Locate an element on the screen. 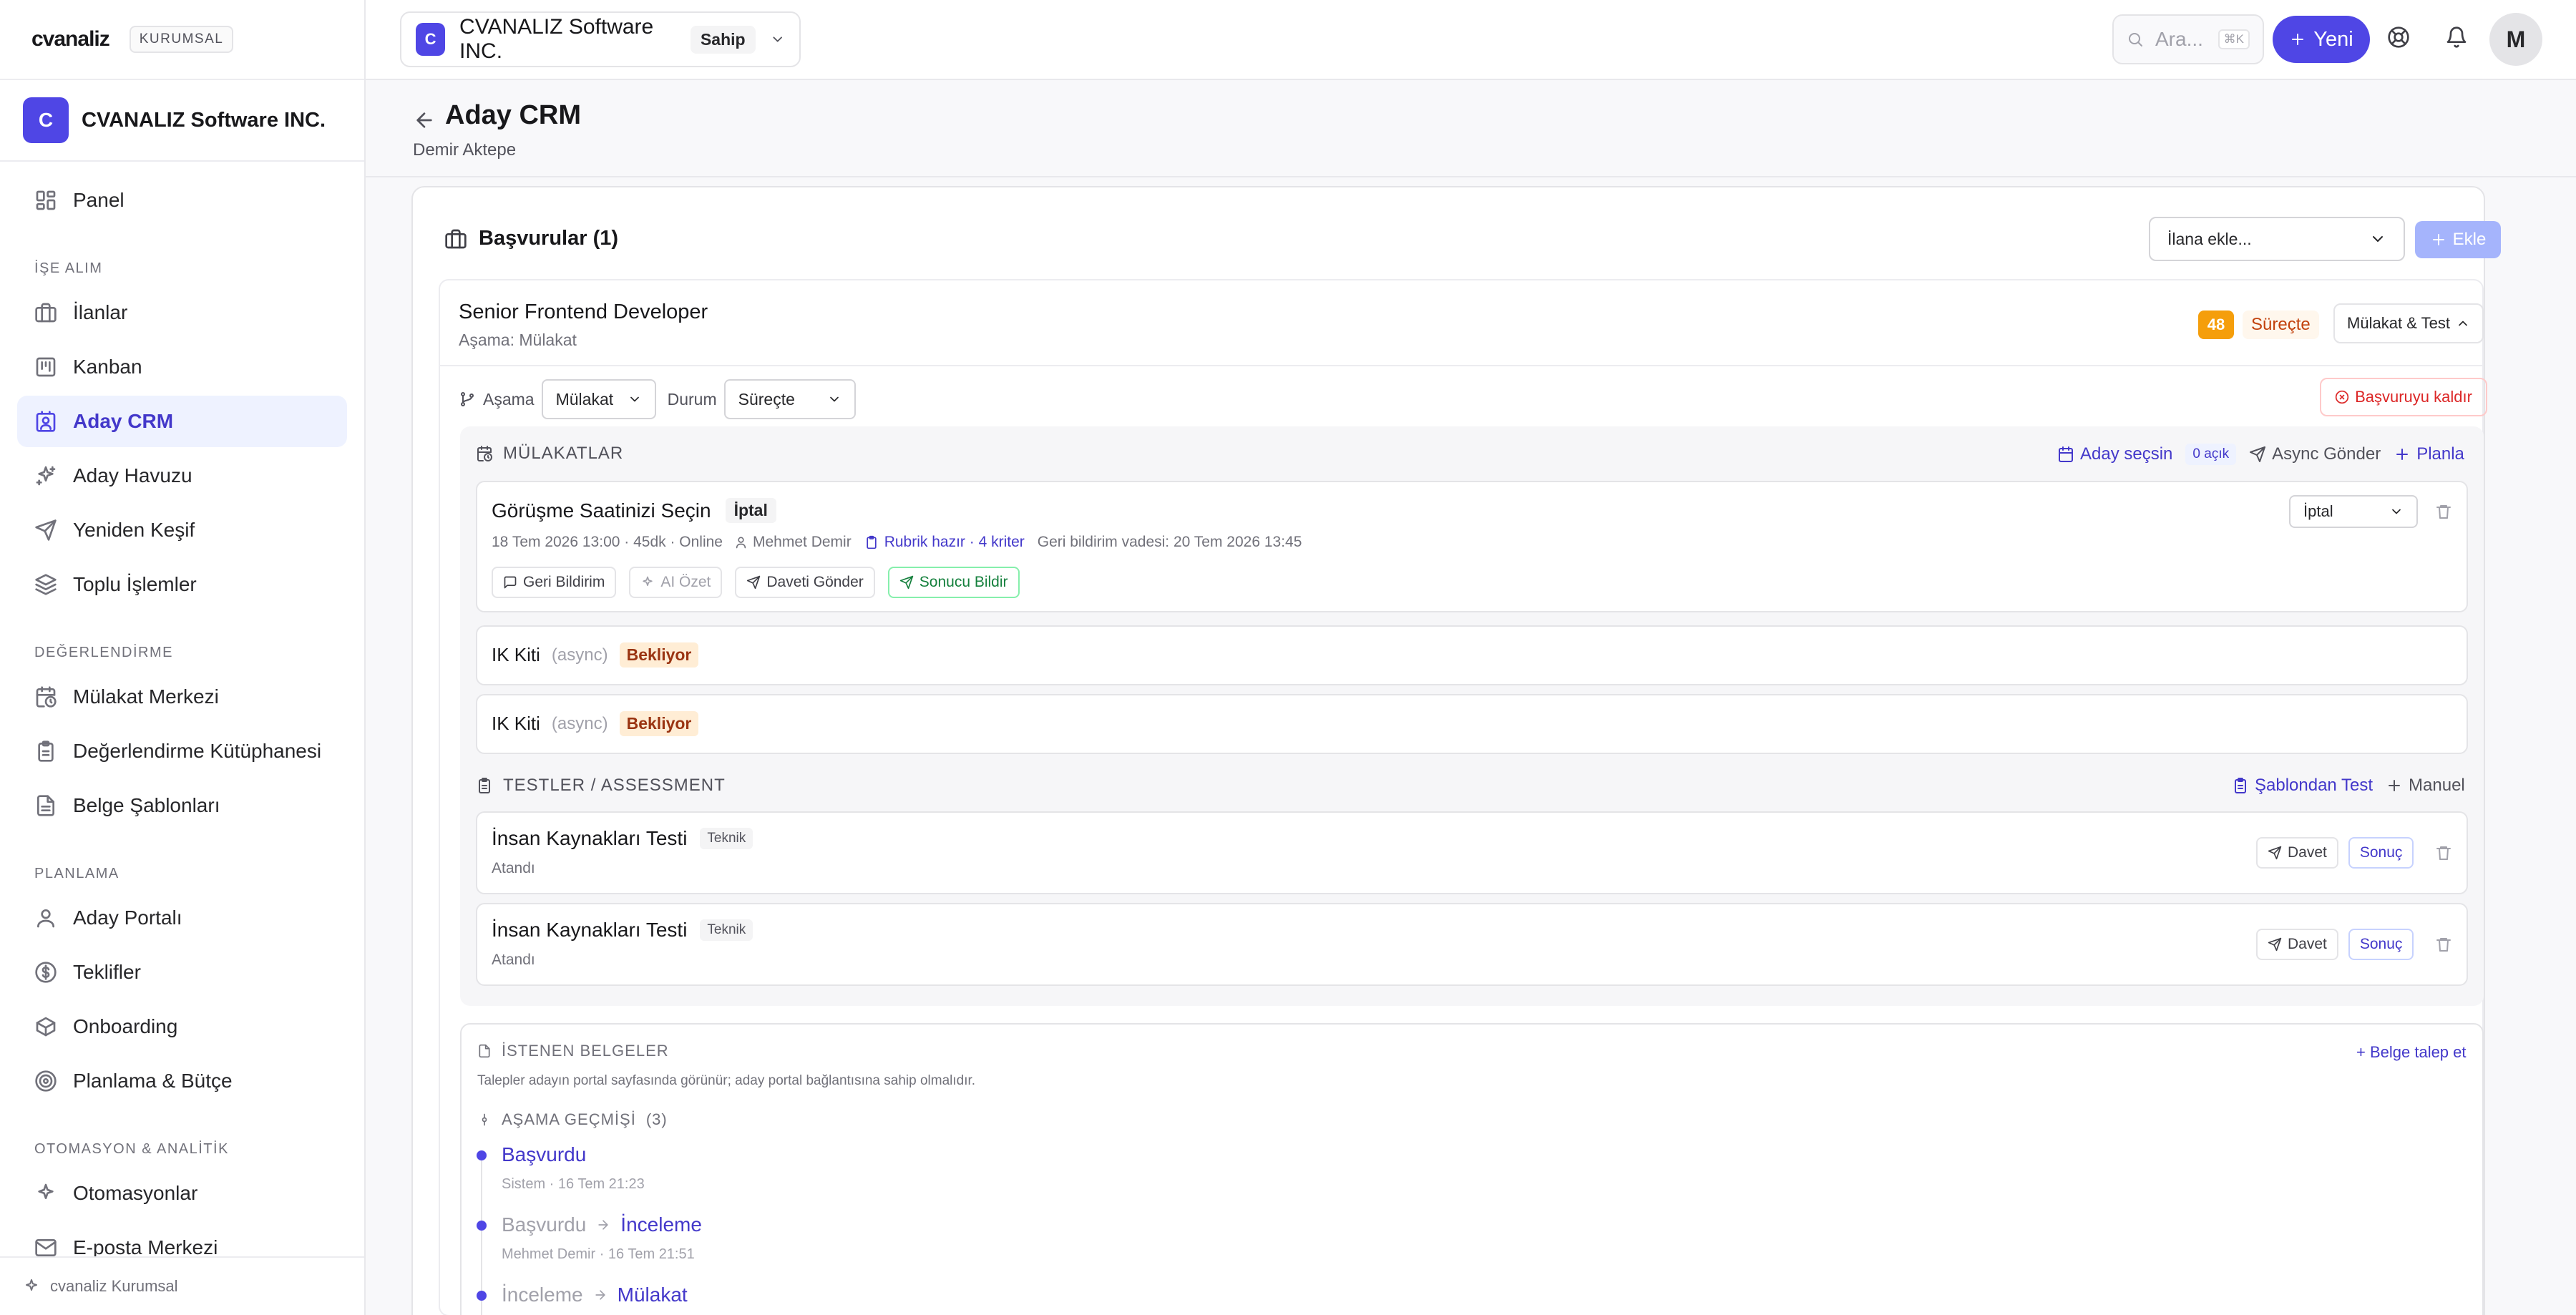 Image resolution: width=2576 pixels, height=1315 pixels. tests-header: TESTLER / ASSESSMENT is located at coordinates (601, 786).